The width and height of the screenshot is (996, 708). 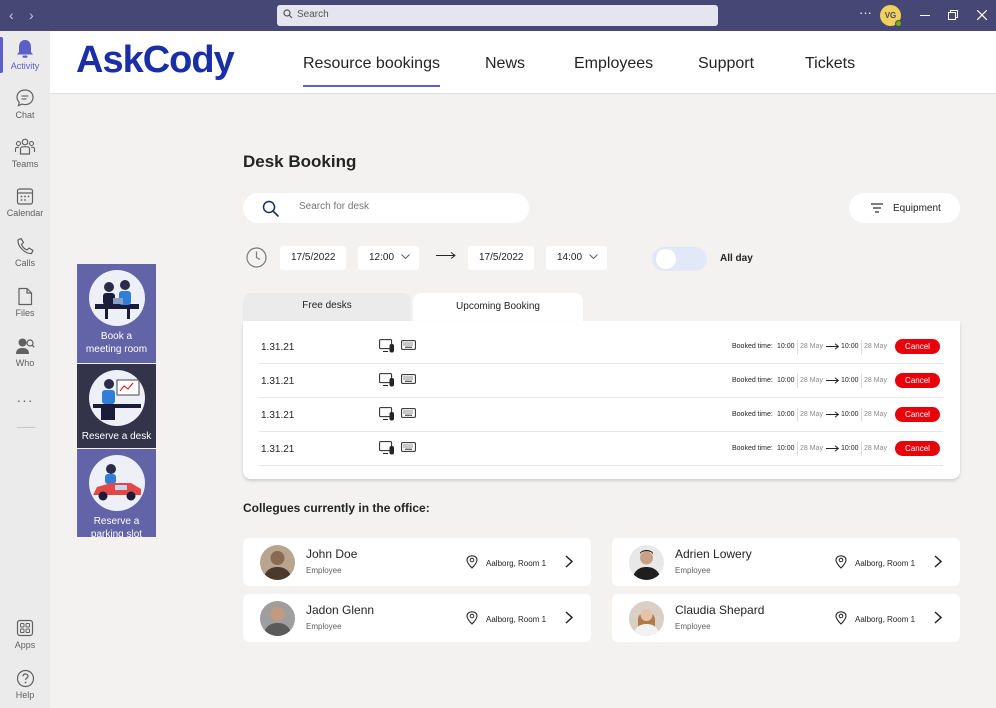 I want to click on end-date-value: 17/5/2022, so click(x=501, y=257).